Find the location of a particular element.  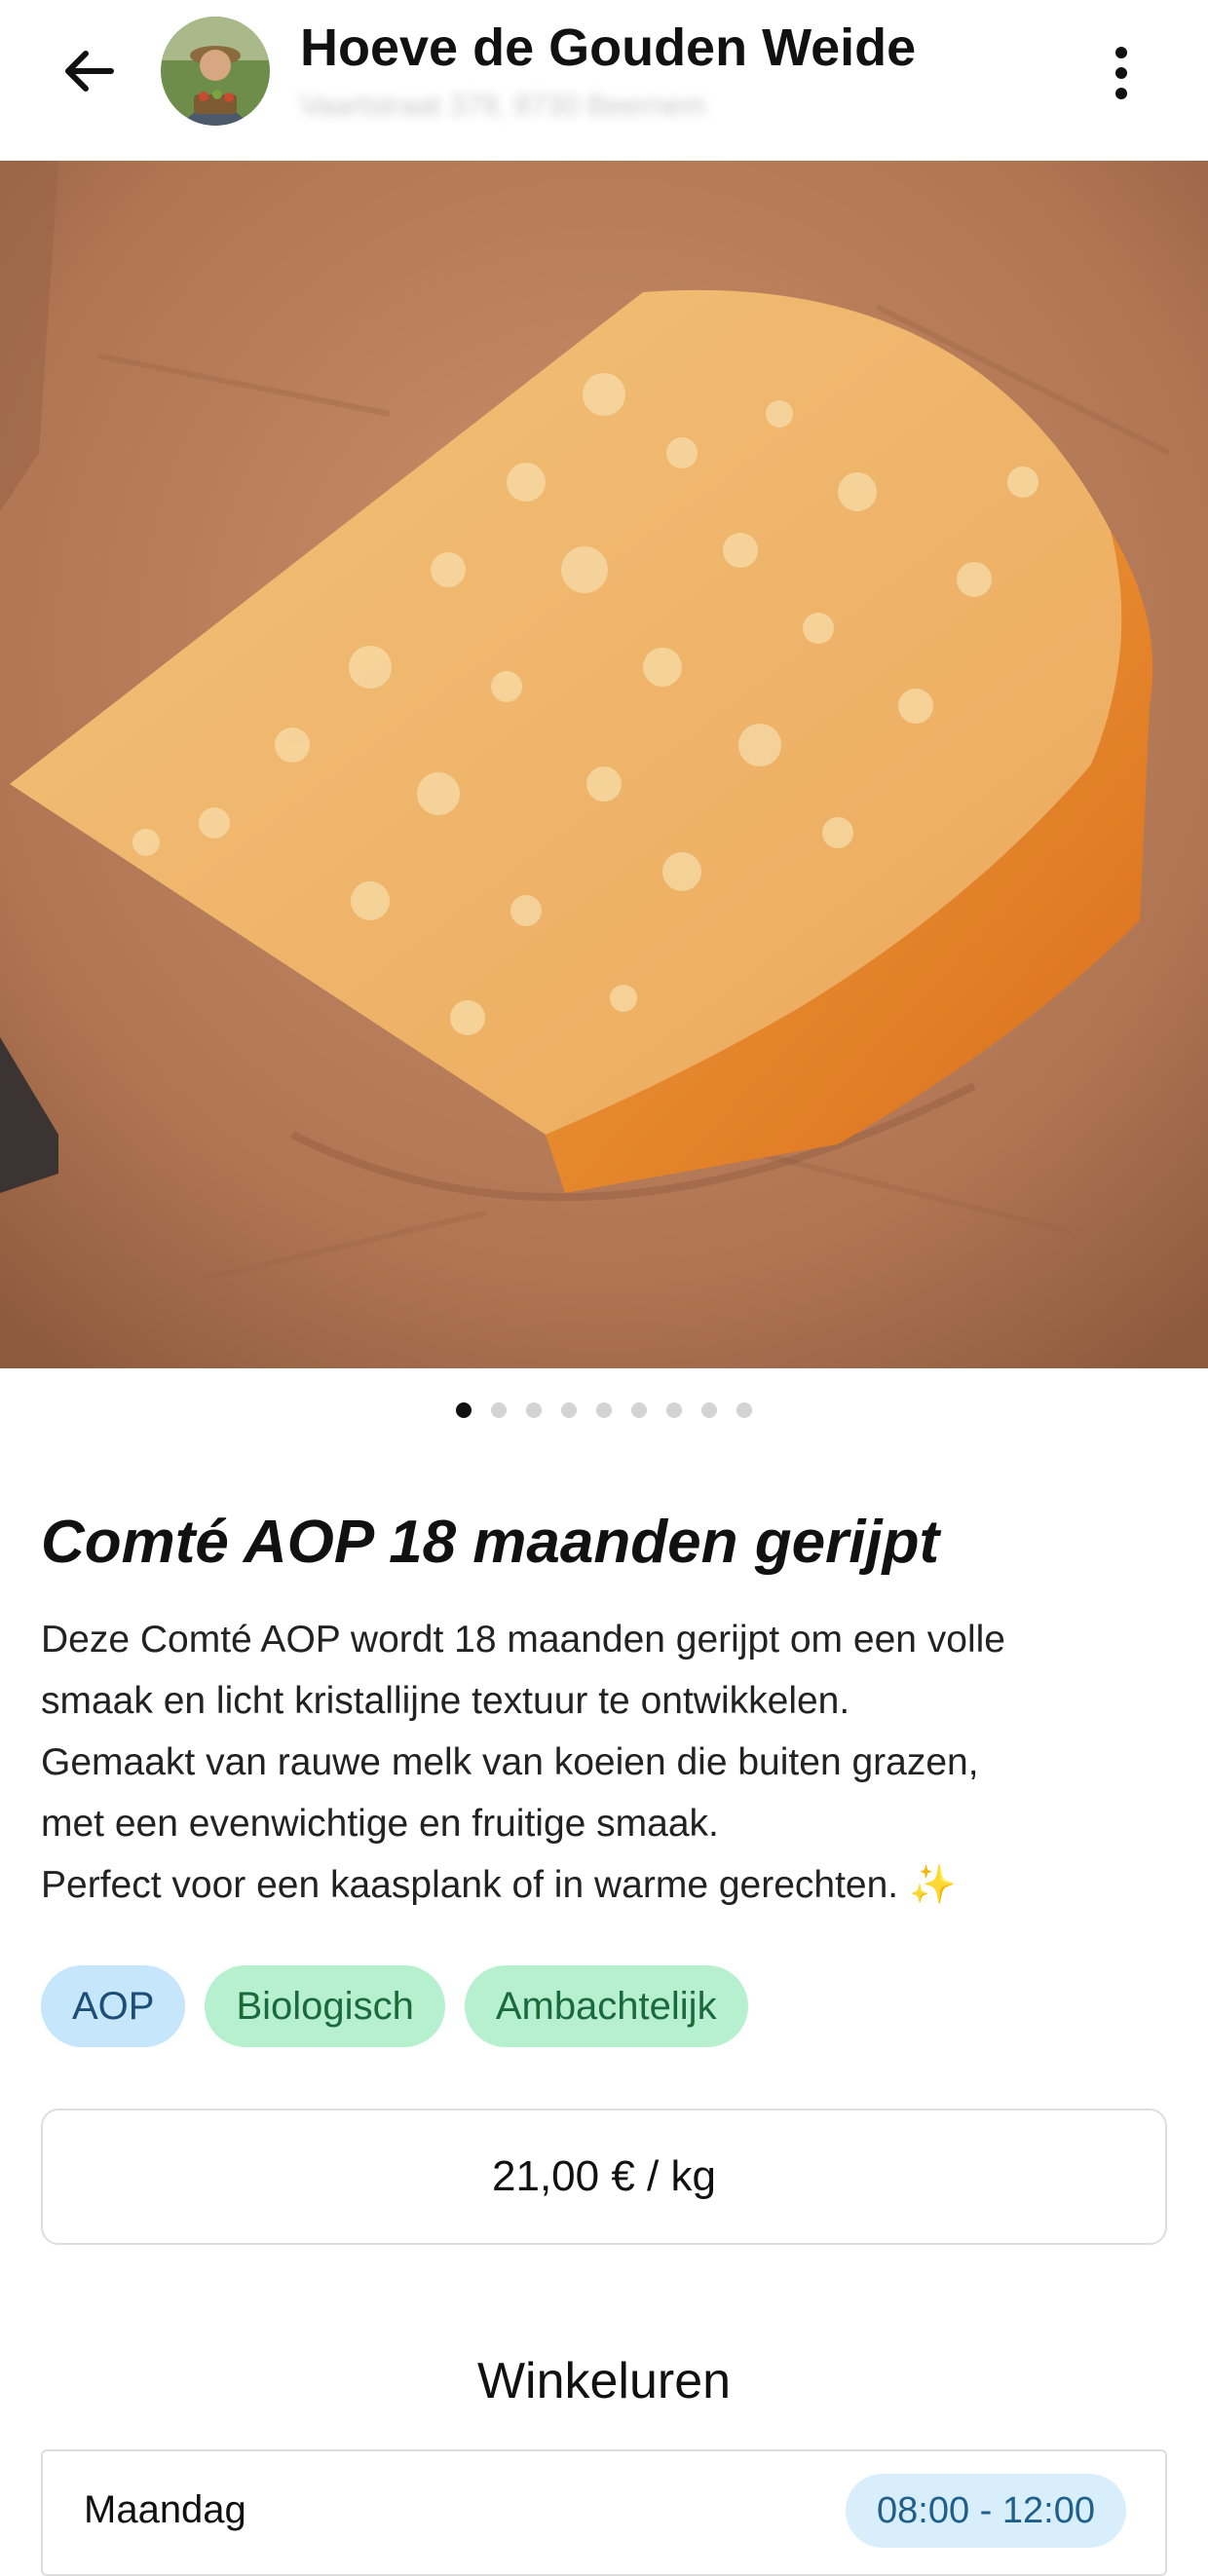

day-label: Maandag is located at coordinates (165, 2509).